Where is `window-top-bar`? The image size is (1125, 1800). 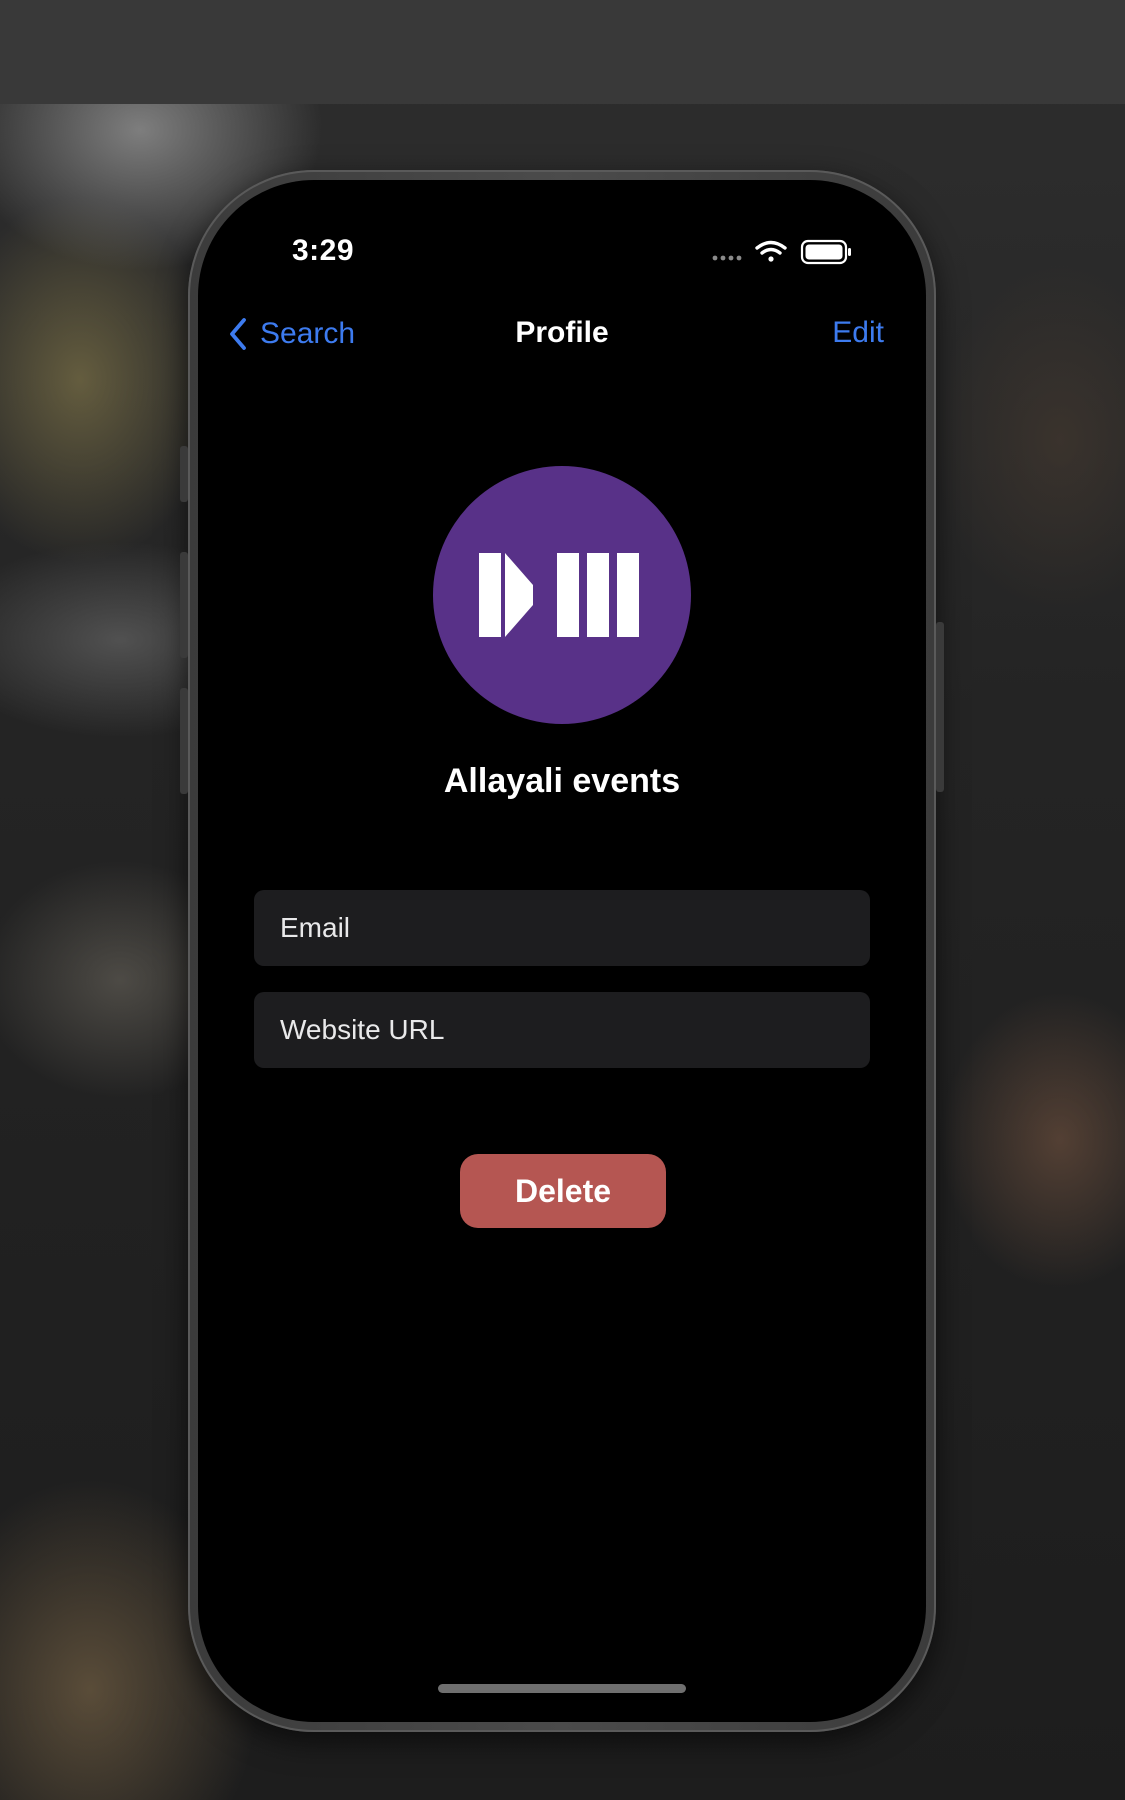
window-top-bar is located at coordinates (562, 52).